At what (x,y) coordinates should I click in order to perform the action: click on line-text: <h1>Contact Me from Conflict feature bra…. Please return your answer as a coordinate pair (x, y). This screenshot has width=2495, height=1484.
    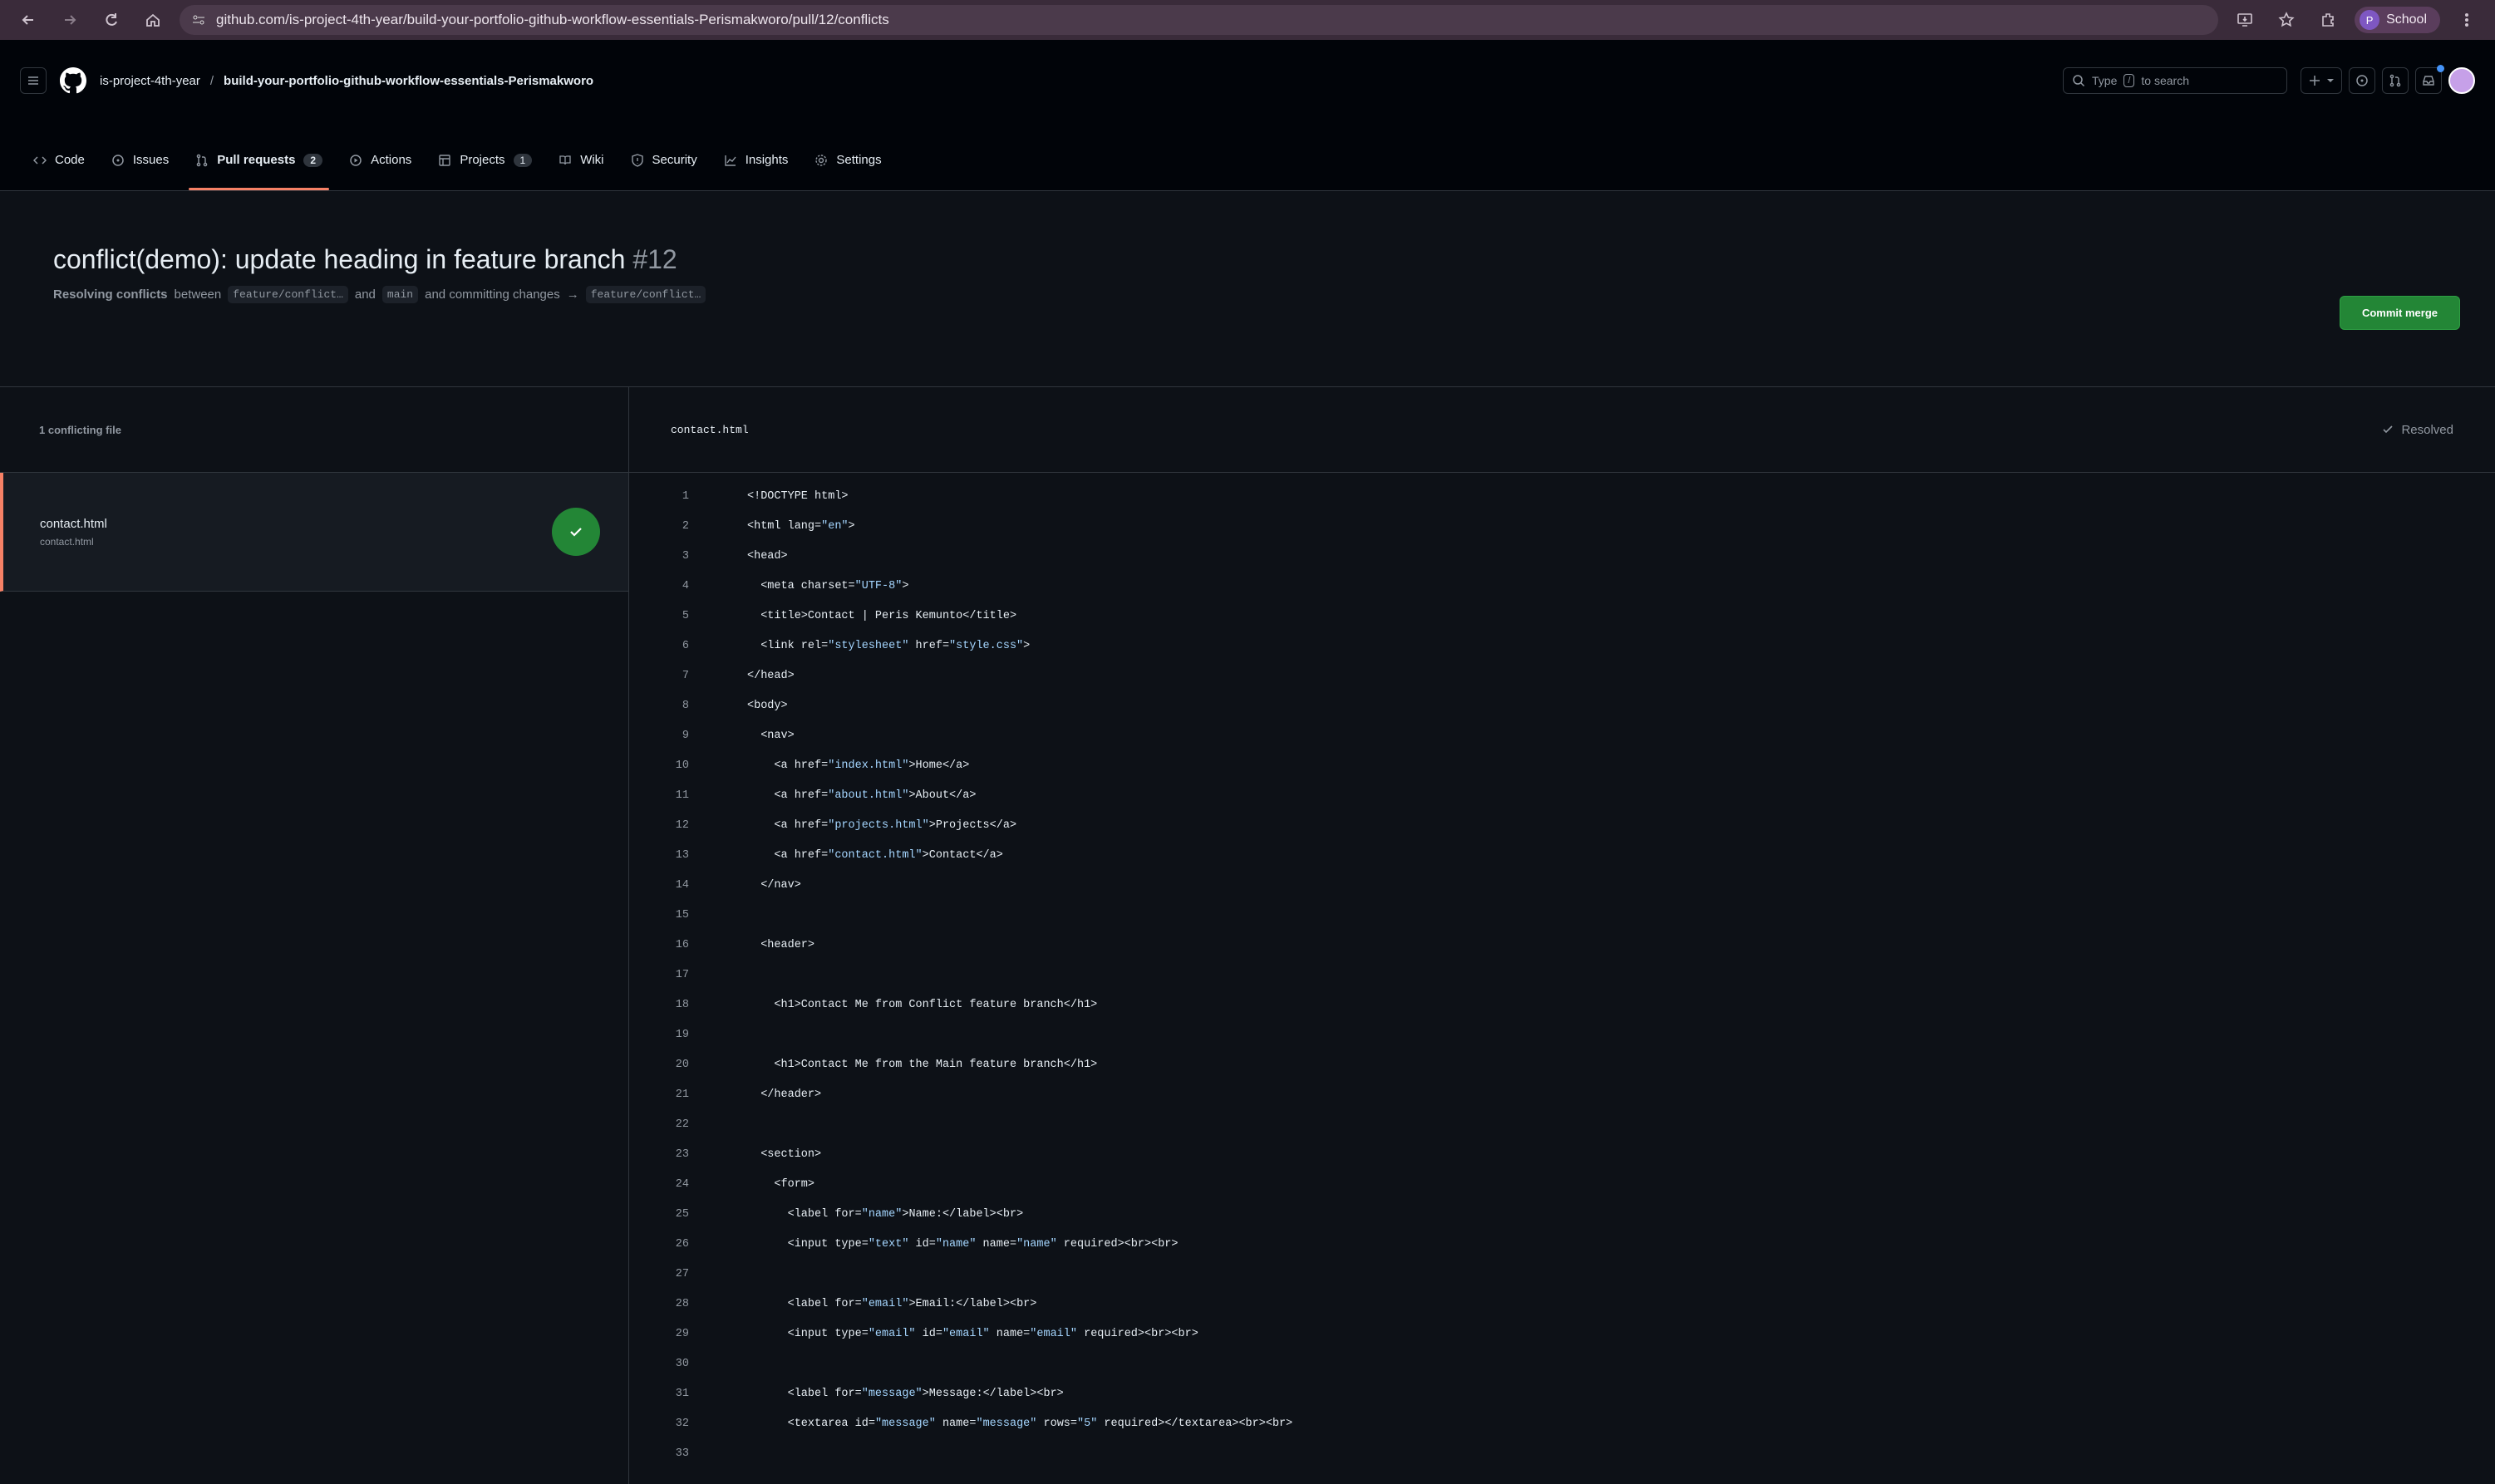
    Looking at the image, I should click on (922, 1004).